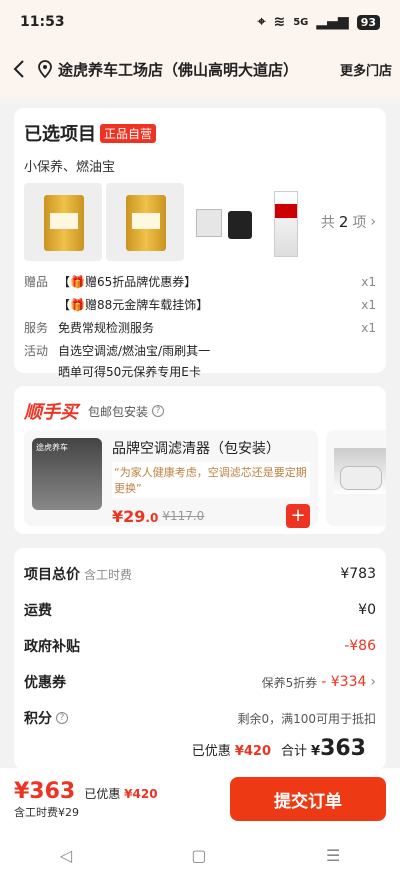  I want to click on signal-label: 5G, so click(301, 22).